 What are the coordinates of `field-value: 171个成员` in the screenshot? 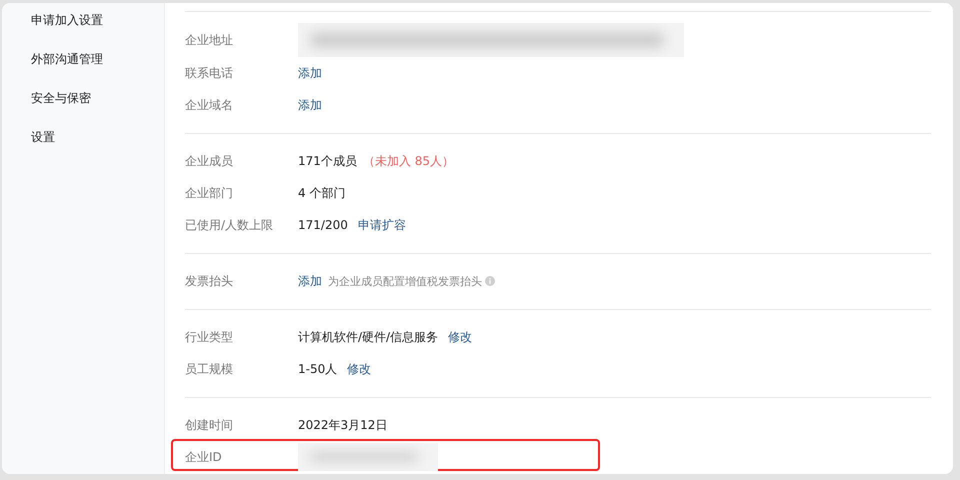 It's located at (327, 161).